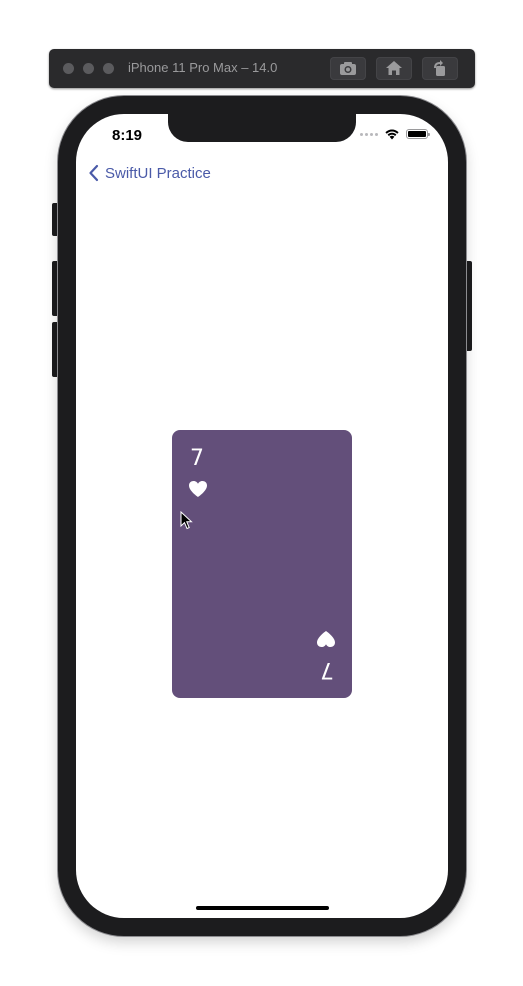 The image size is (523, 986). I want to click on rotate-button, so click(440, 68).